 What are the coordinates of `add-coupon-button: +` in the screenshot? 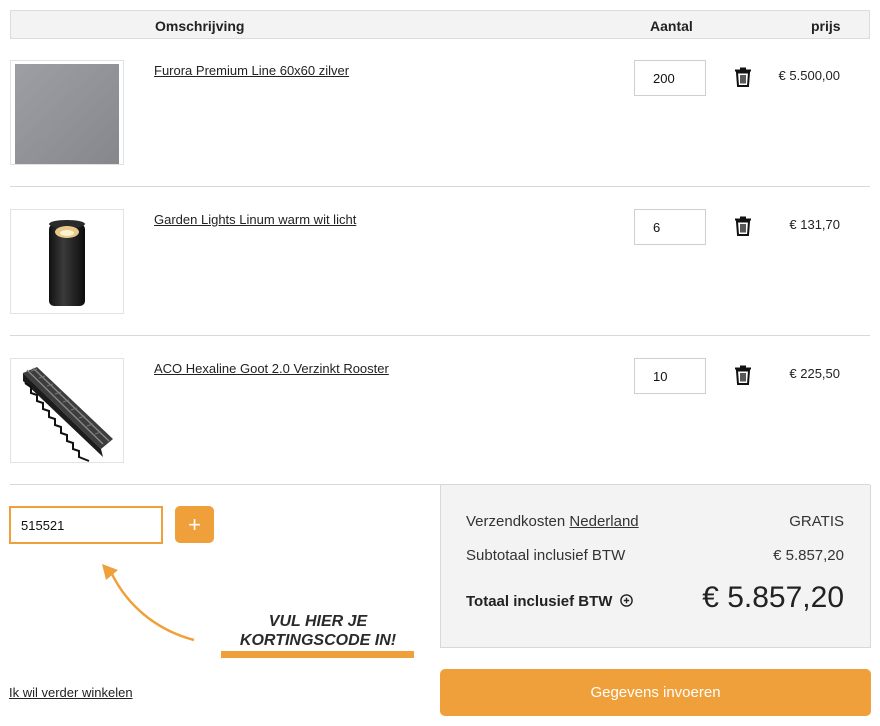 It's located at (194, 524).